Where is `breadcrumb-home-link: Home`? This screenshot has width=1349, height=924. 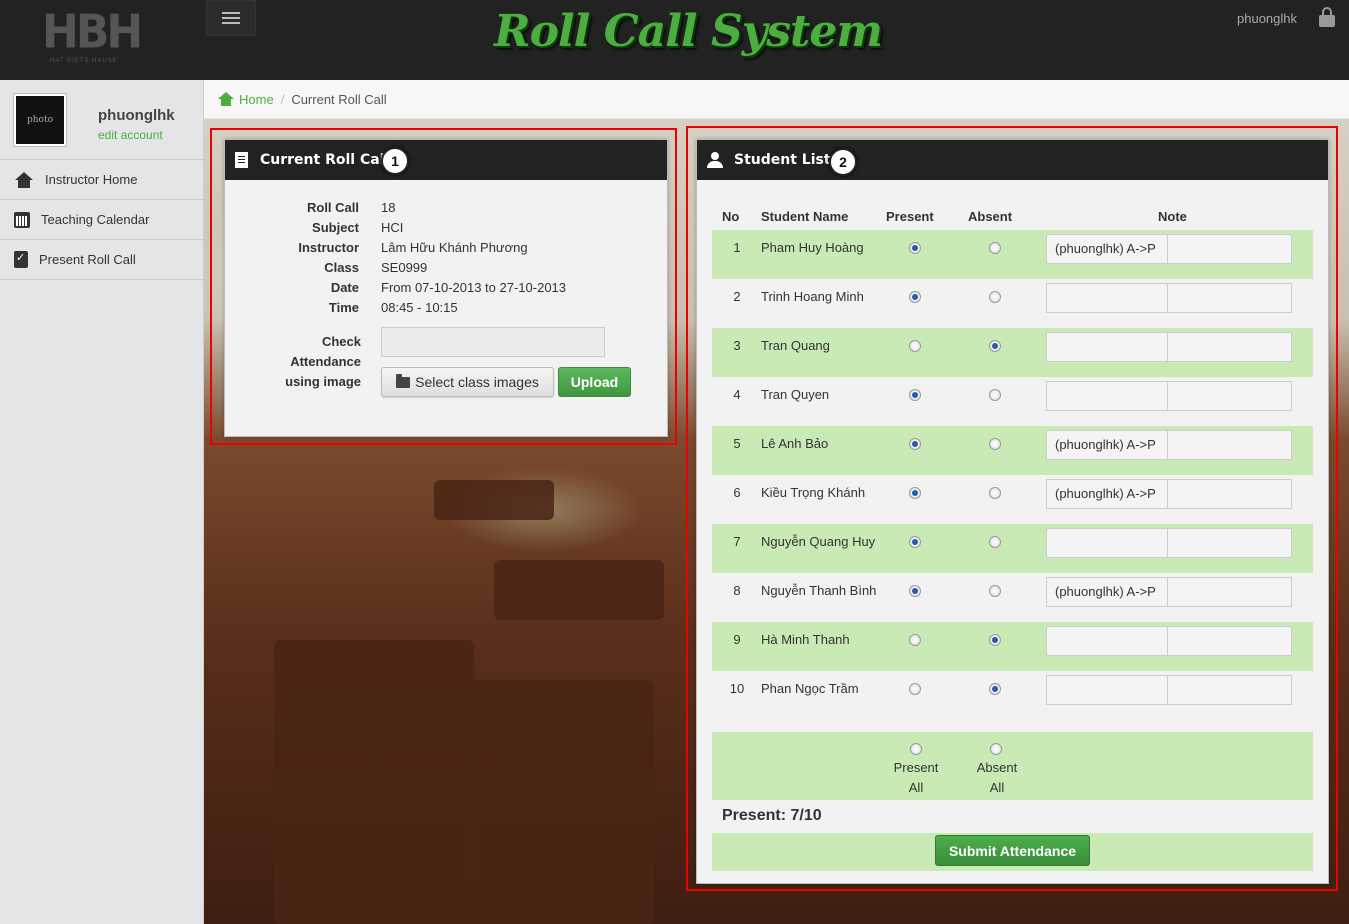
breadcrumb-home-link: Home is located at coordinates (256, 99).